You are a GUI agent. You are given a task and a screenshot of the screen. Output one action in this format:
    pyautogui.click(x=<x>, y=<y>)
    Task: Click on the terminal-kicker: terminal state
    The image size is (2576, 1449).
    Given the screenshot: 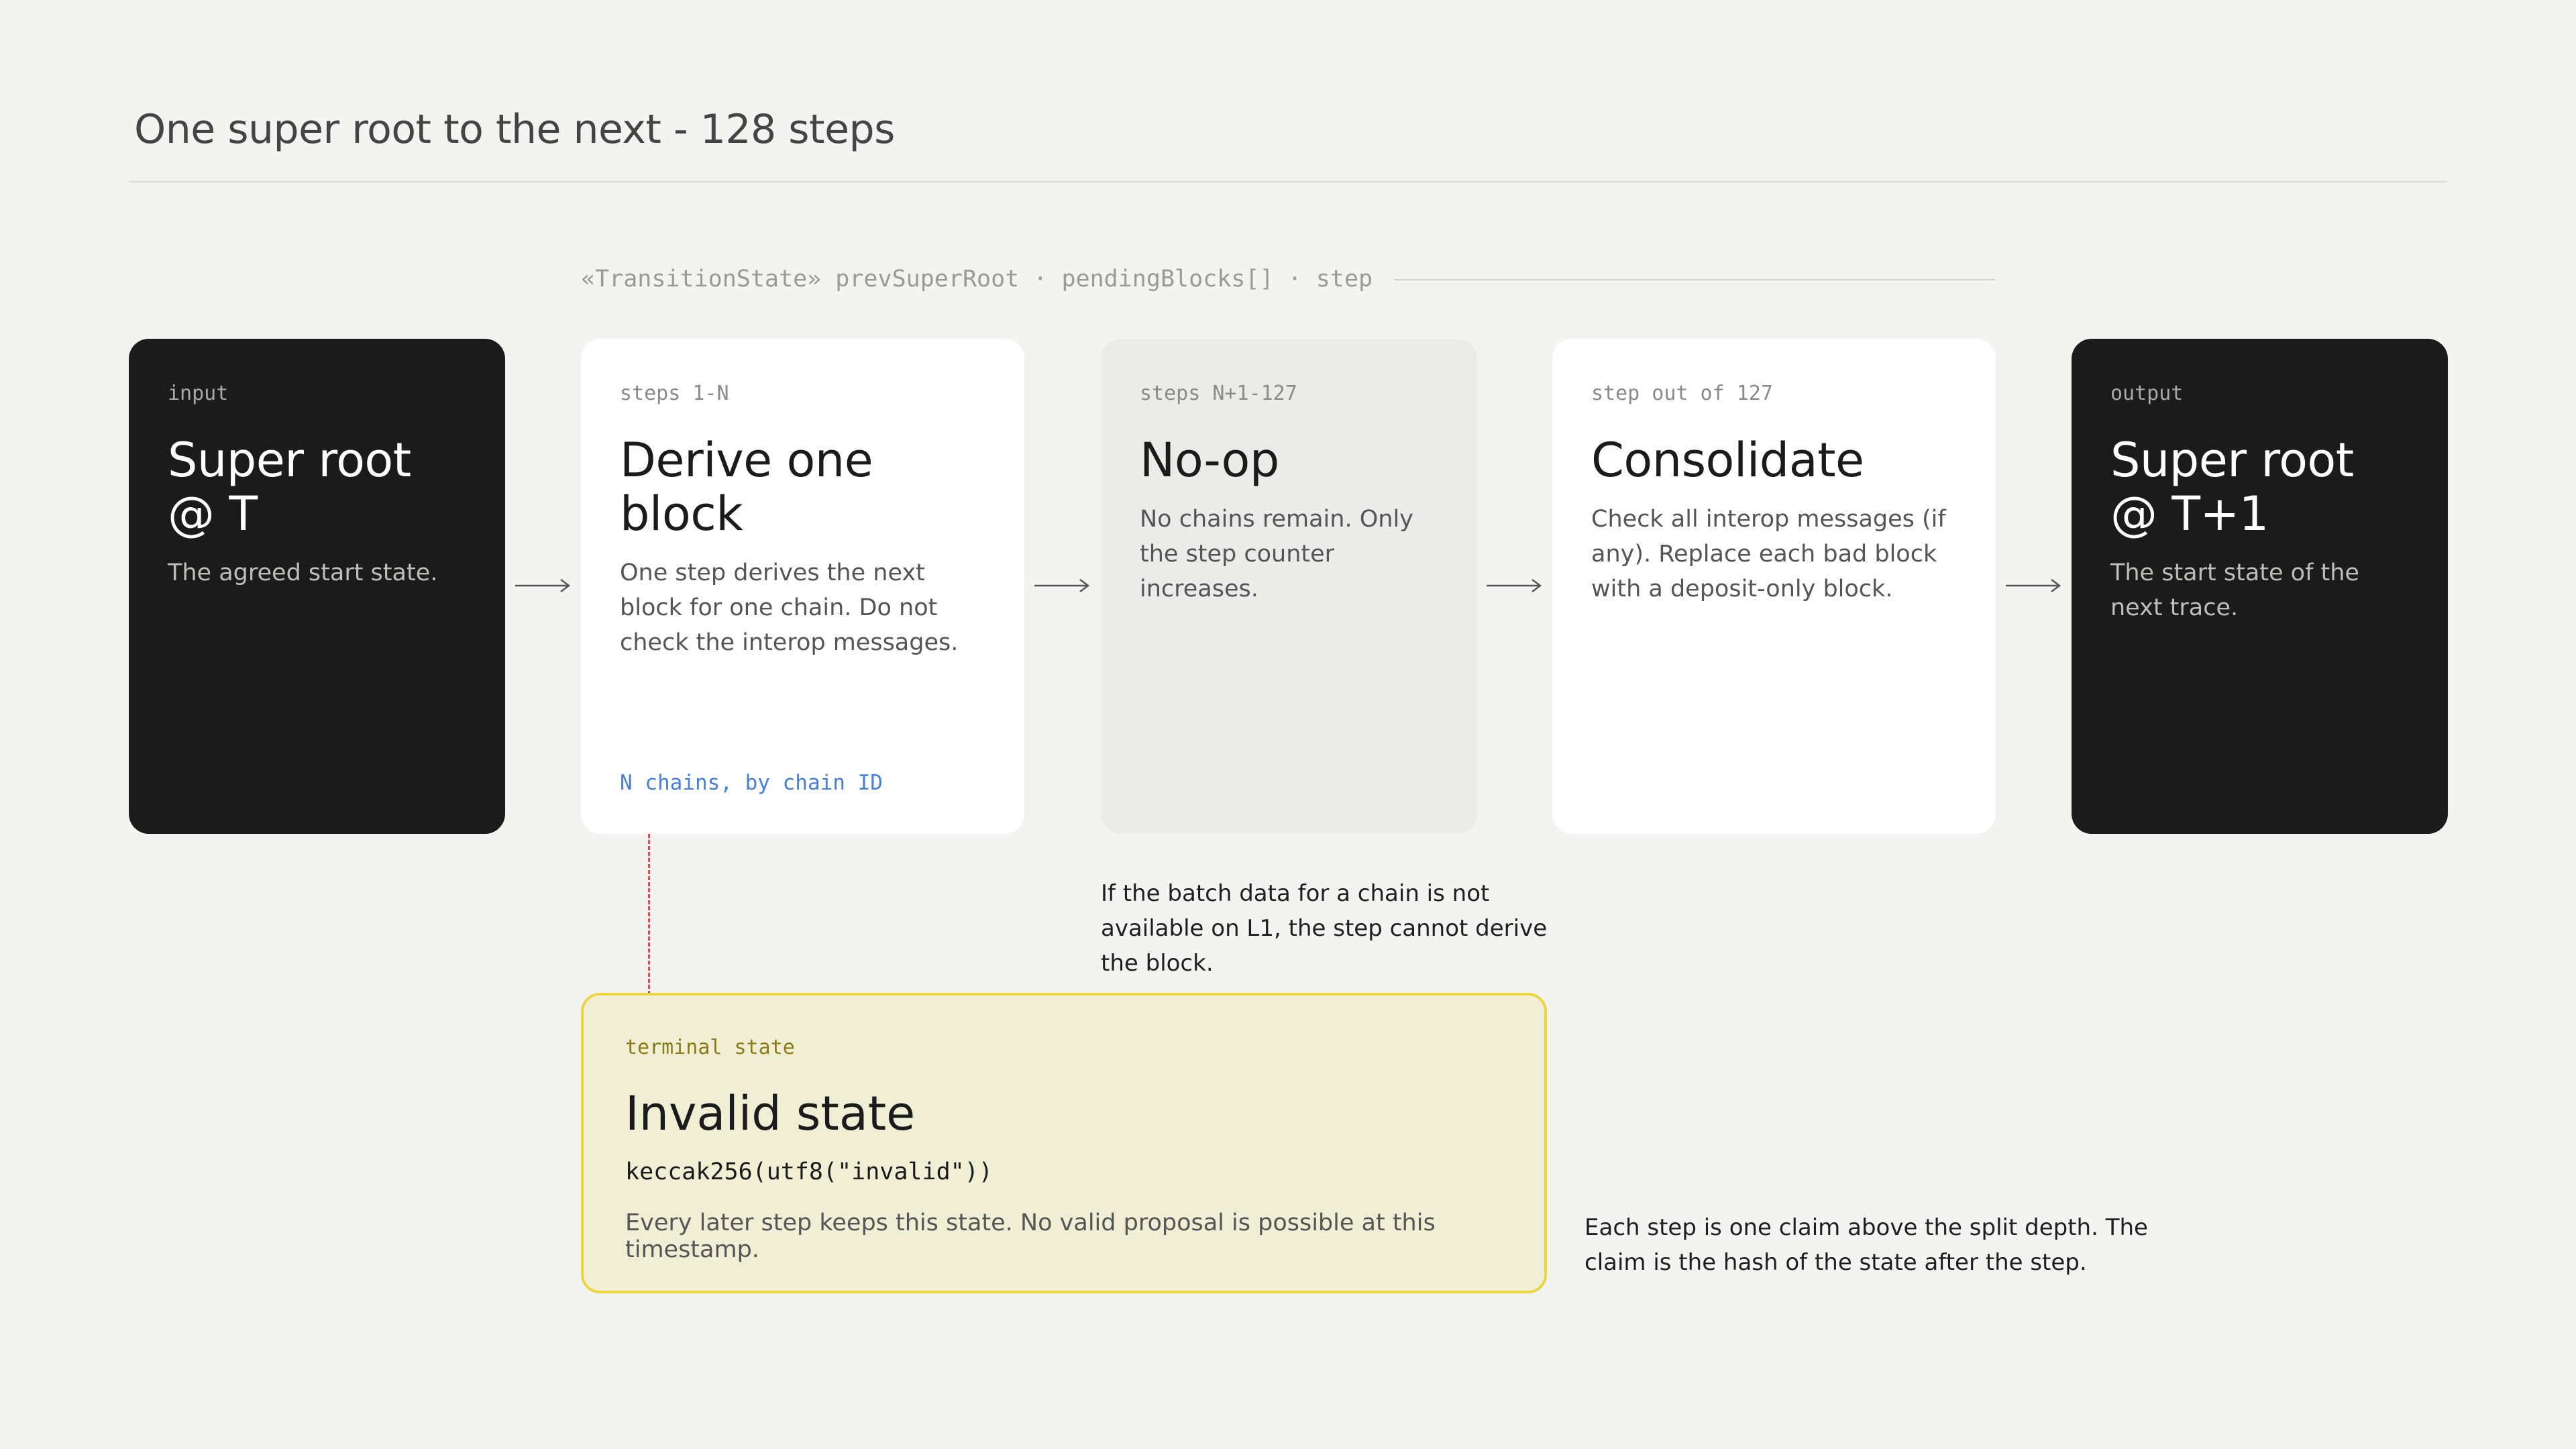 What is the action you would take?
    pyautogui.click(x=710, y=1047)
    